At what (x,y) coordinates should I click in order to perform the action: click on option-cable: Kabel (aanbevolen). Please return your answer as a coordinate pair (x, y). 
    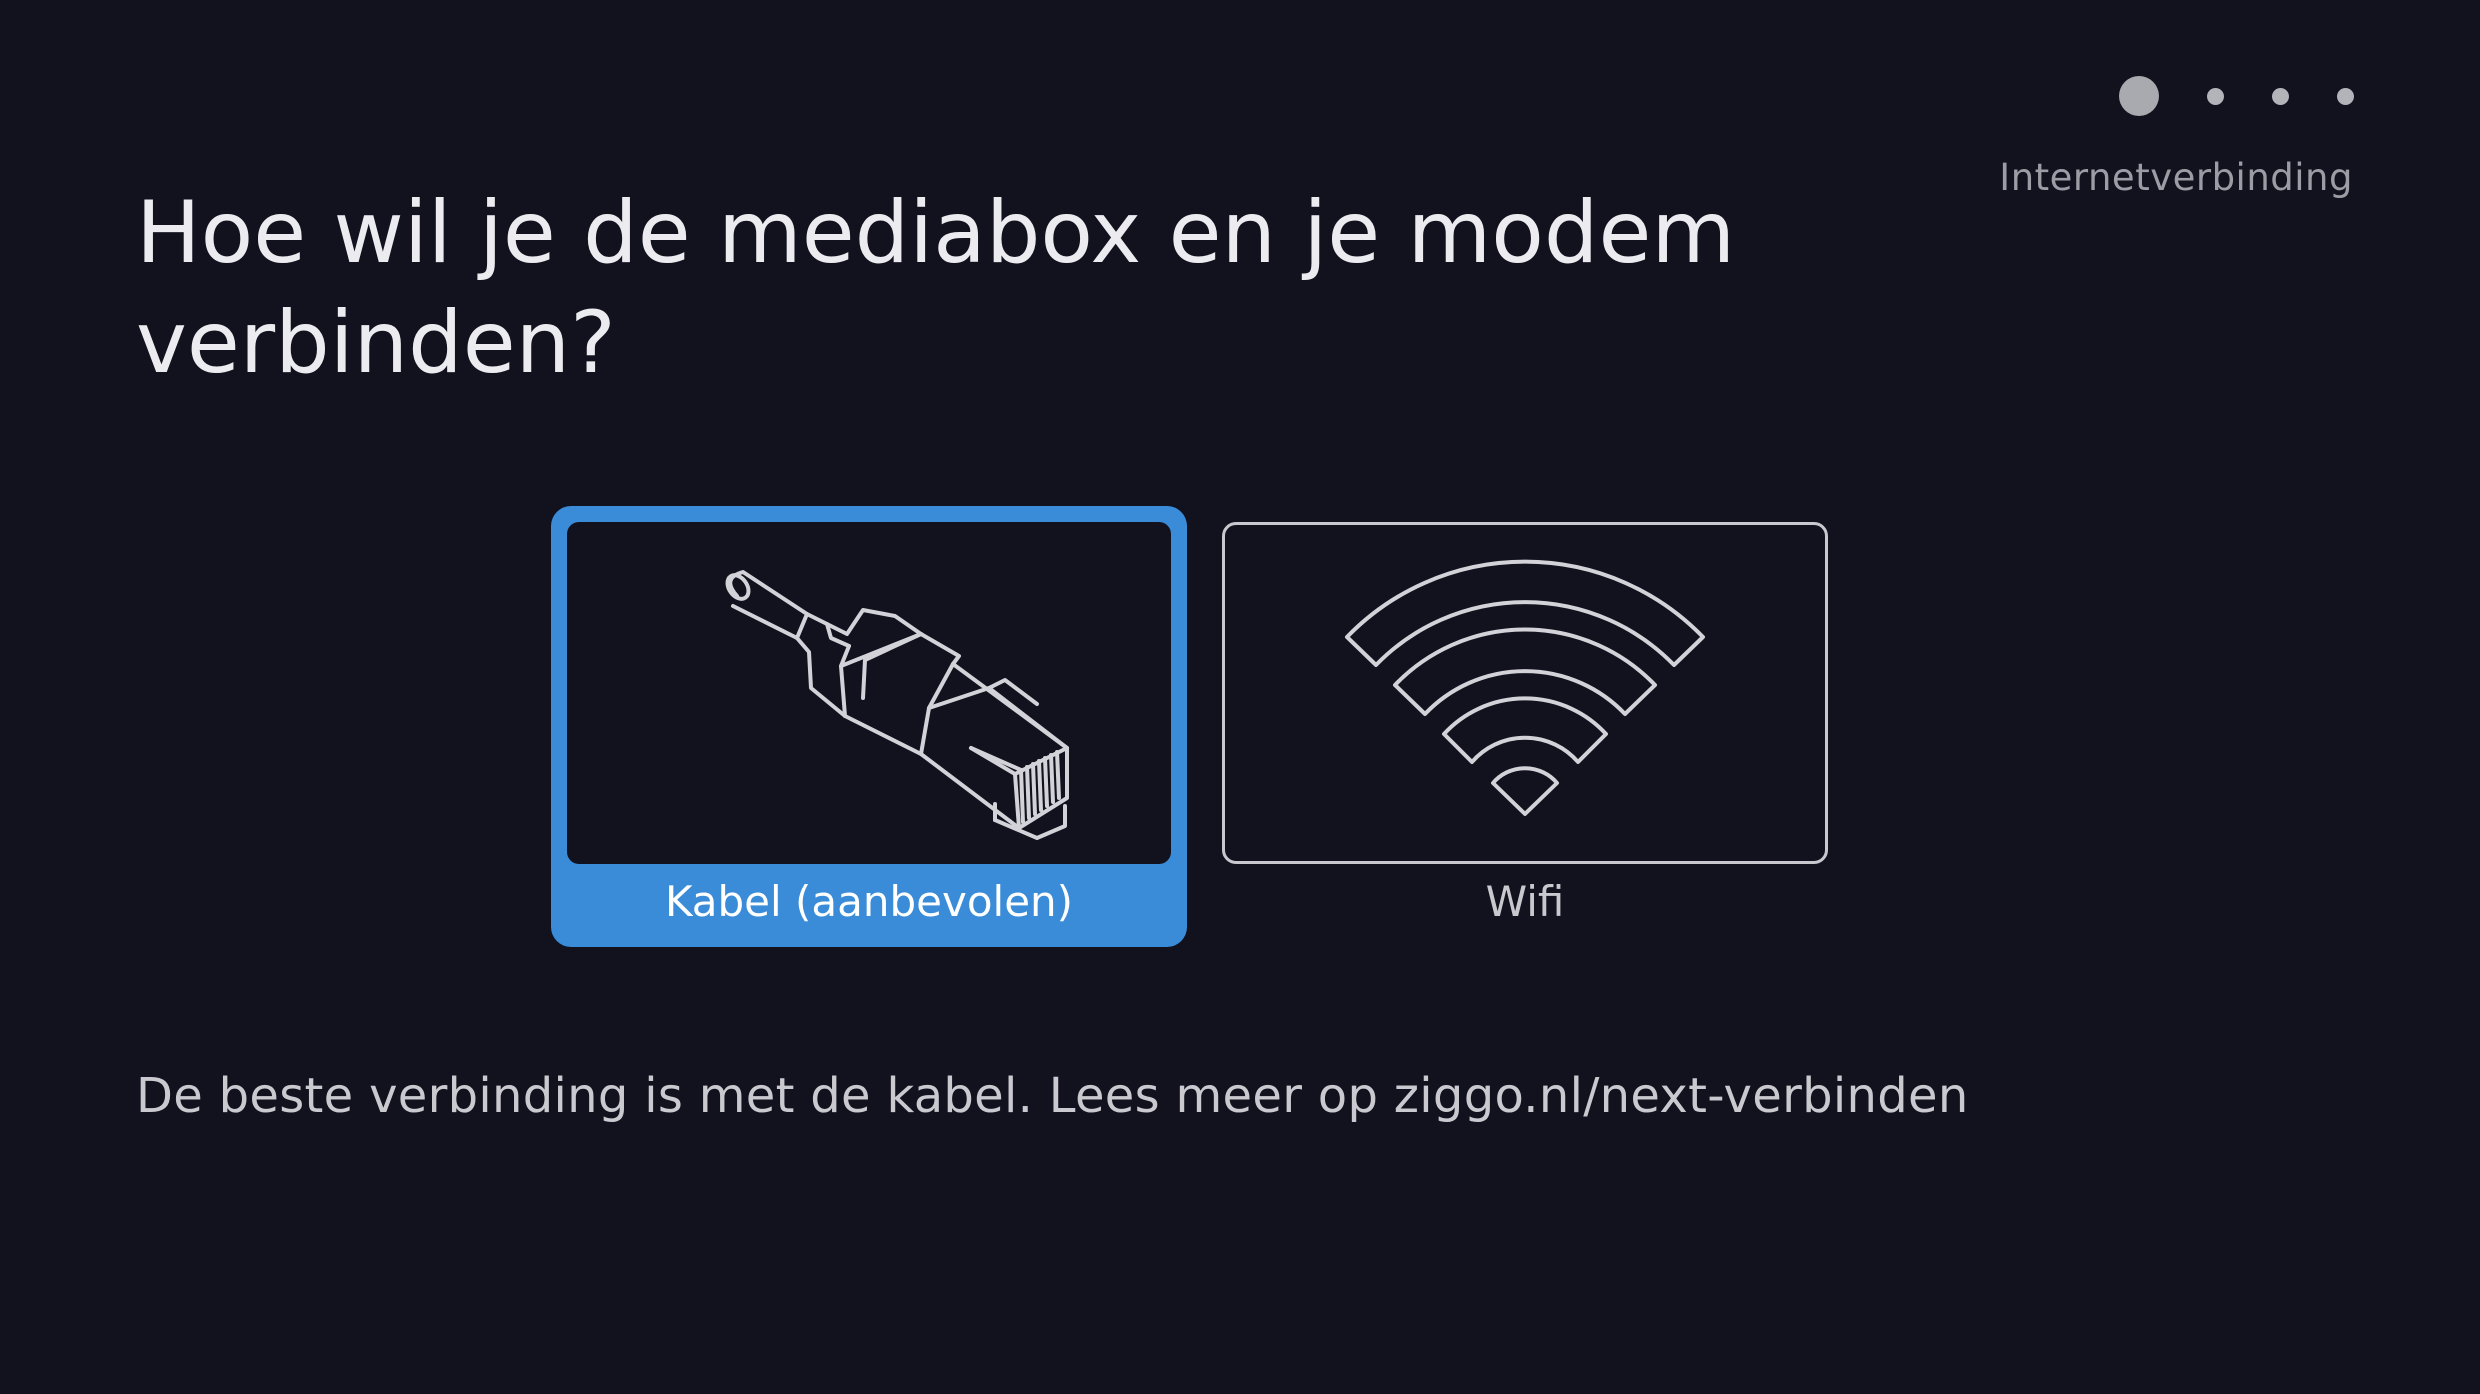
    Looking at the image, I should click on (869, 726).